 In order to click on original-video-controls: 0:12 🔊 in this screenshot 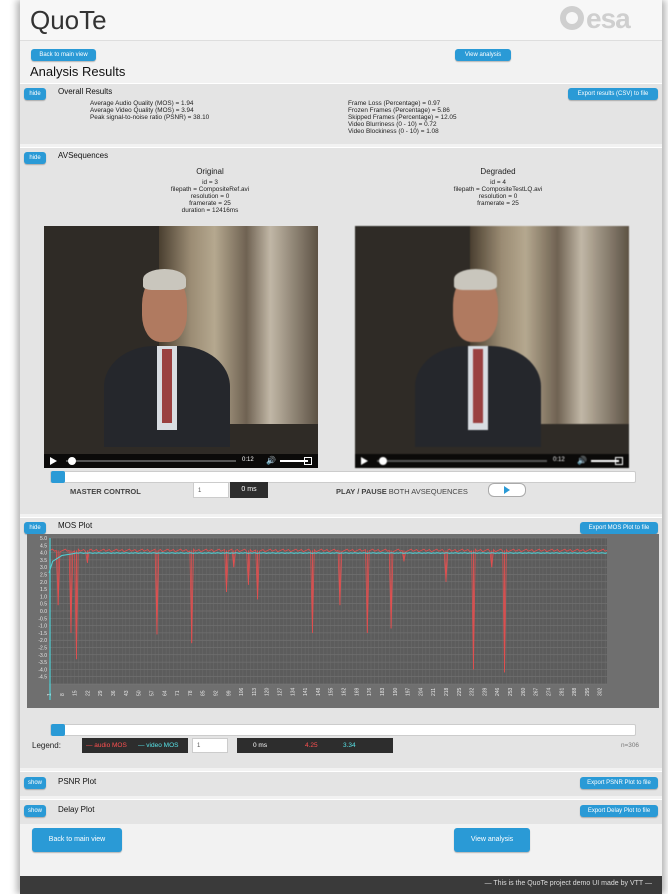, I will do `click(181, 461)`.